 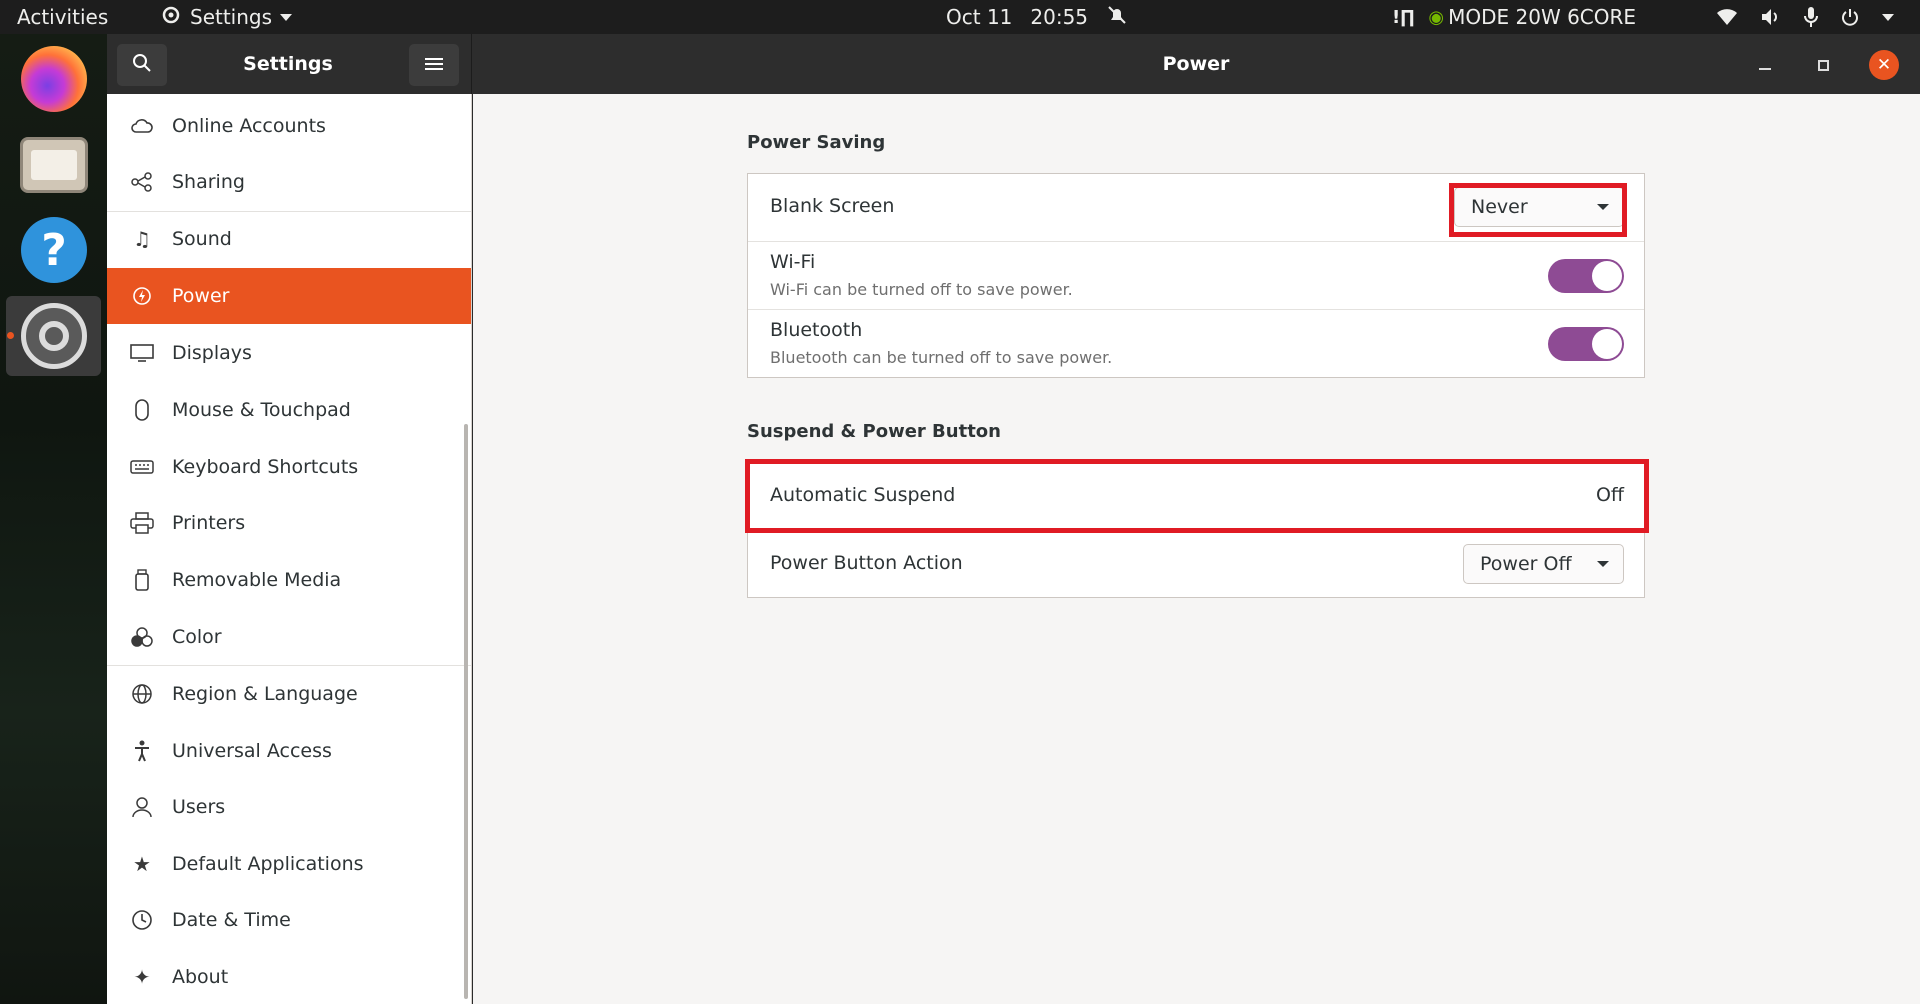 I want to click on settings-icon, so click(x=54, y=336).